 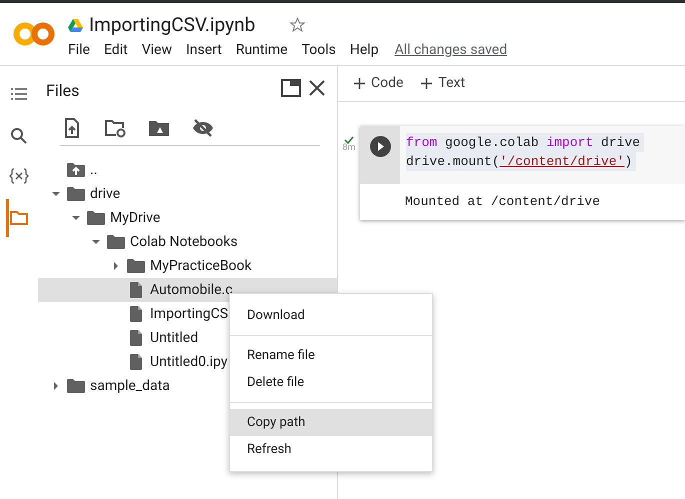 I want to click on check-icon, so click(x=349, y=140).